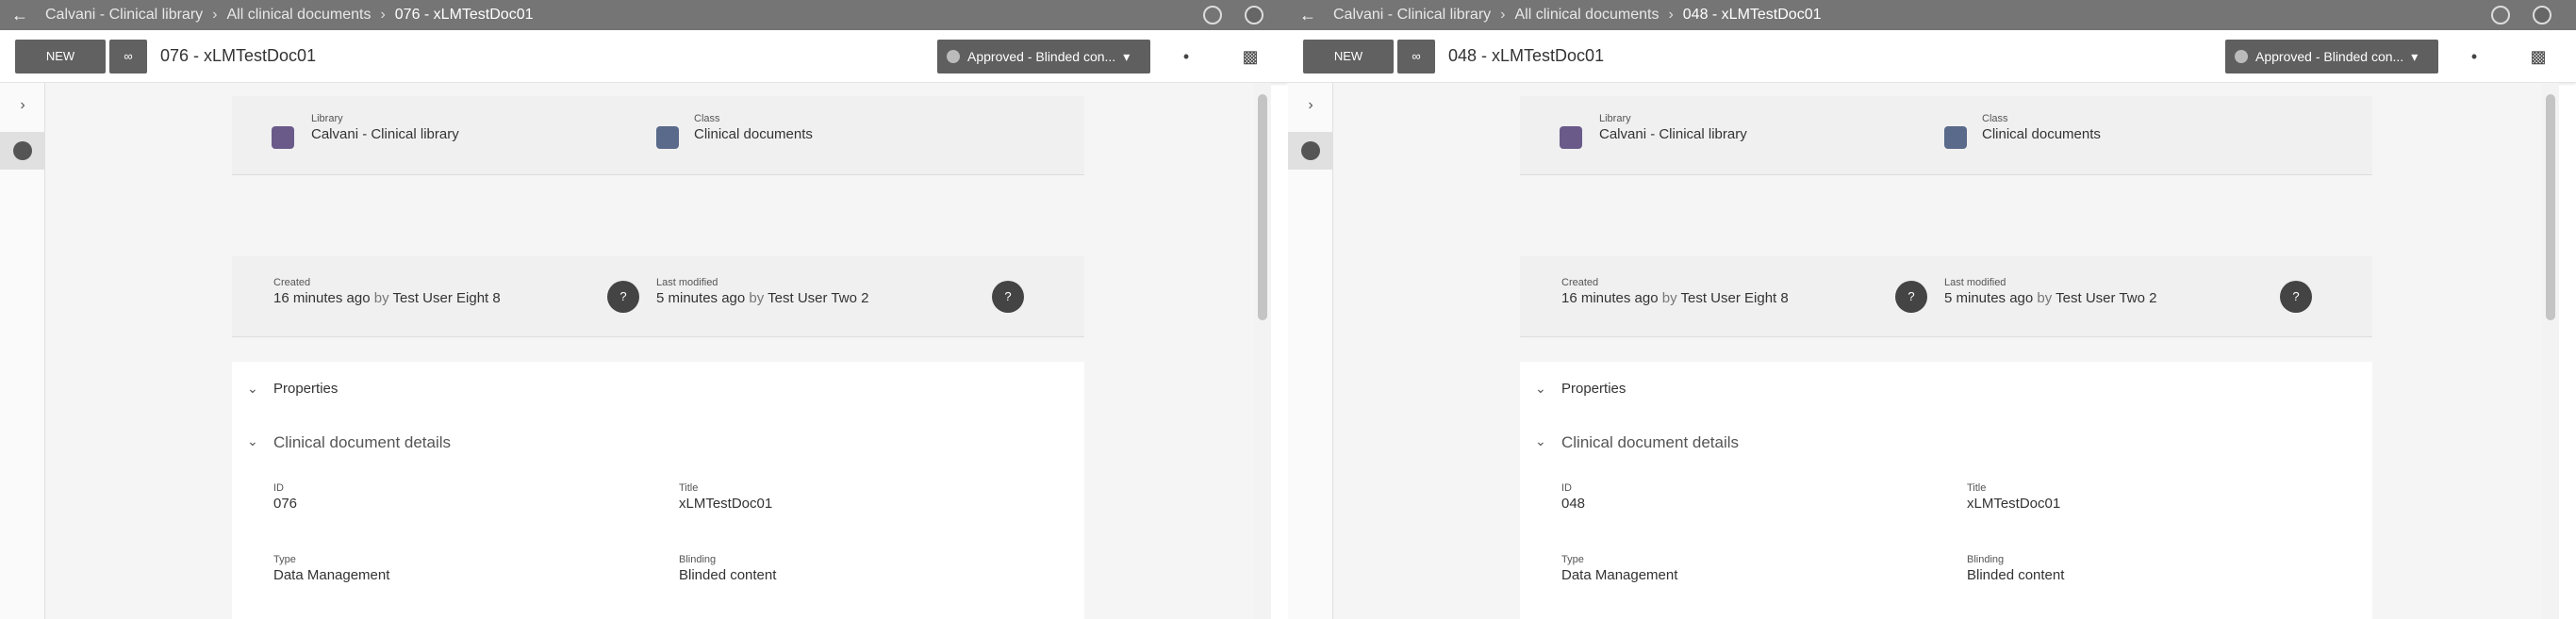 This screenshot has width=2576, height=619. What do you see at coordinates (292, 282) in the screenshot?
I see `created-label: Created` at bounding box center [292, 282].